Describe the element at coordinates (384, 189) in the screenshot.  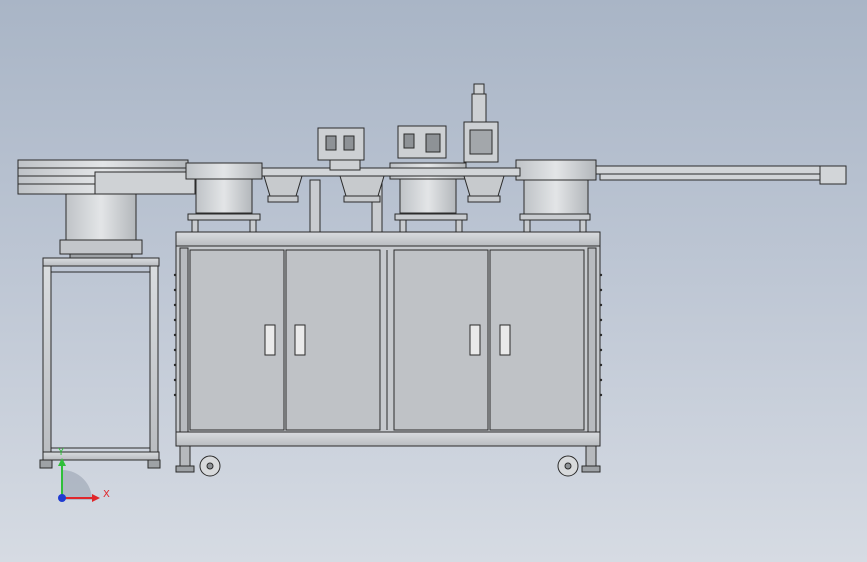
I see `hoppers` at that location.